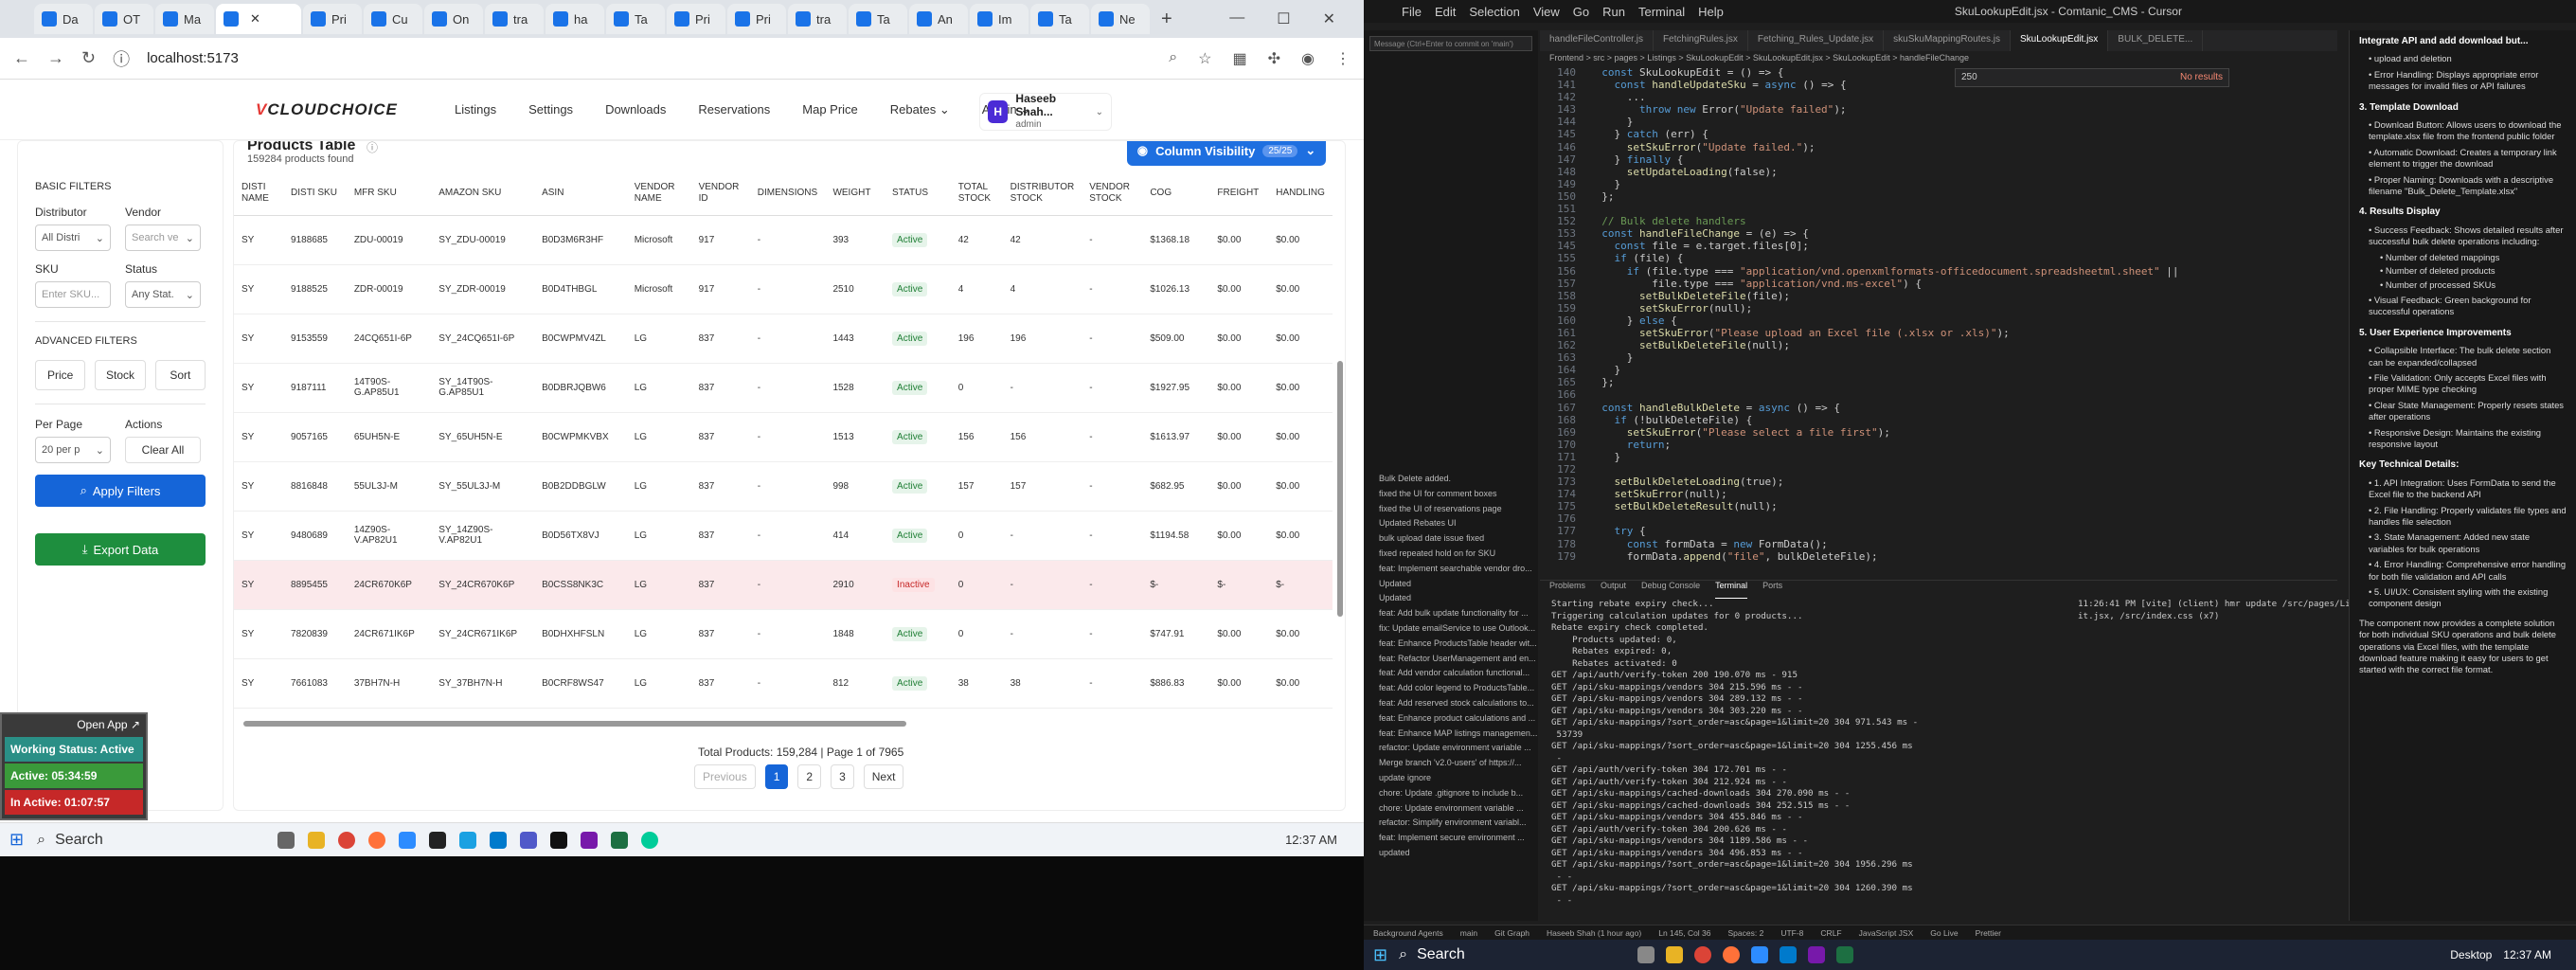  I want to click on menu-item: Run, so click(1613, 12).